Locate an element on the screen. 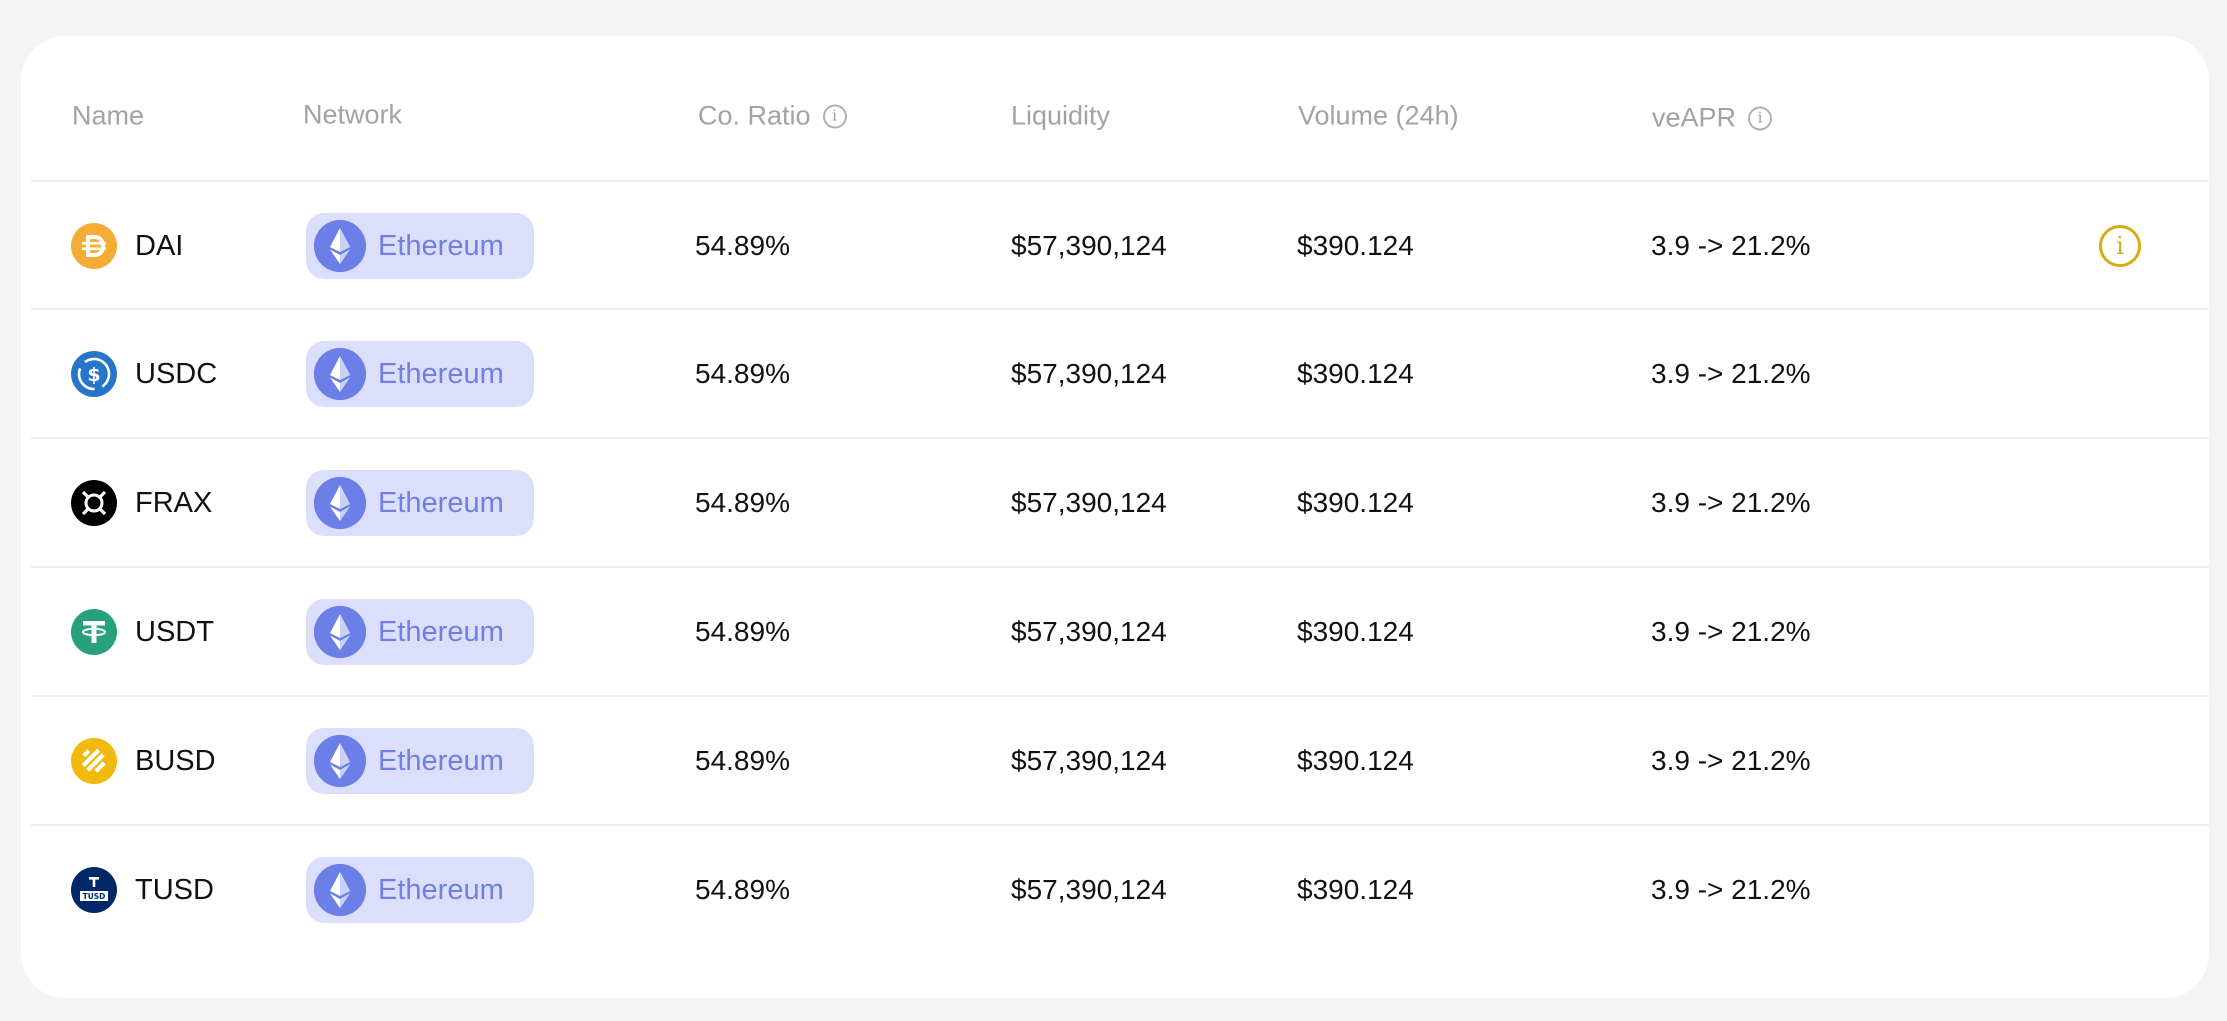 The height and width of the screenshot is (1021, 2227). frax-icon is located at coordinates (94, 503).